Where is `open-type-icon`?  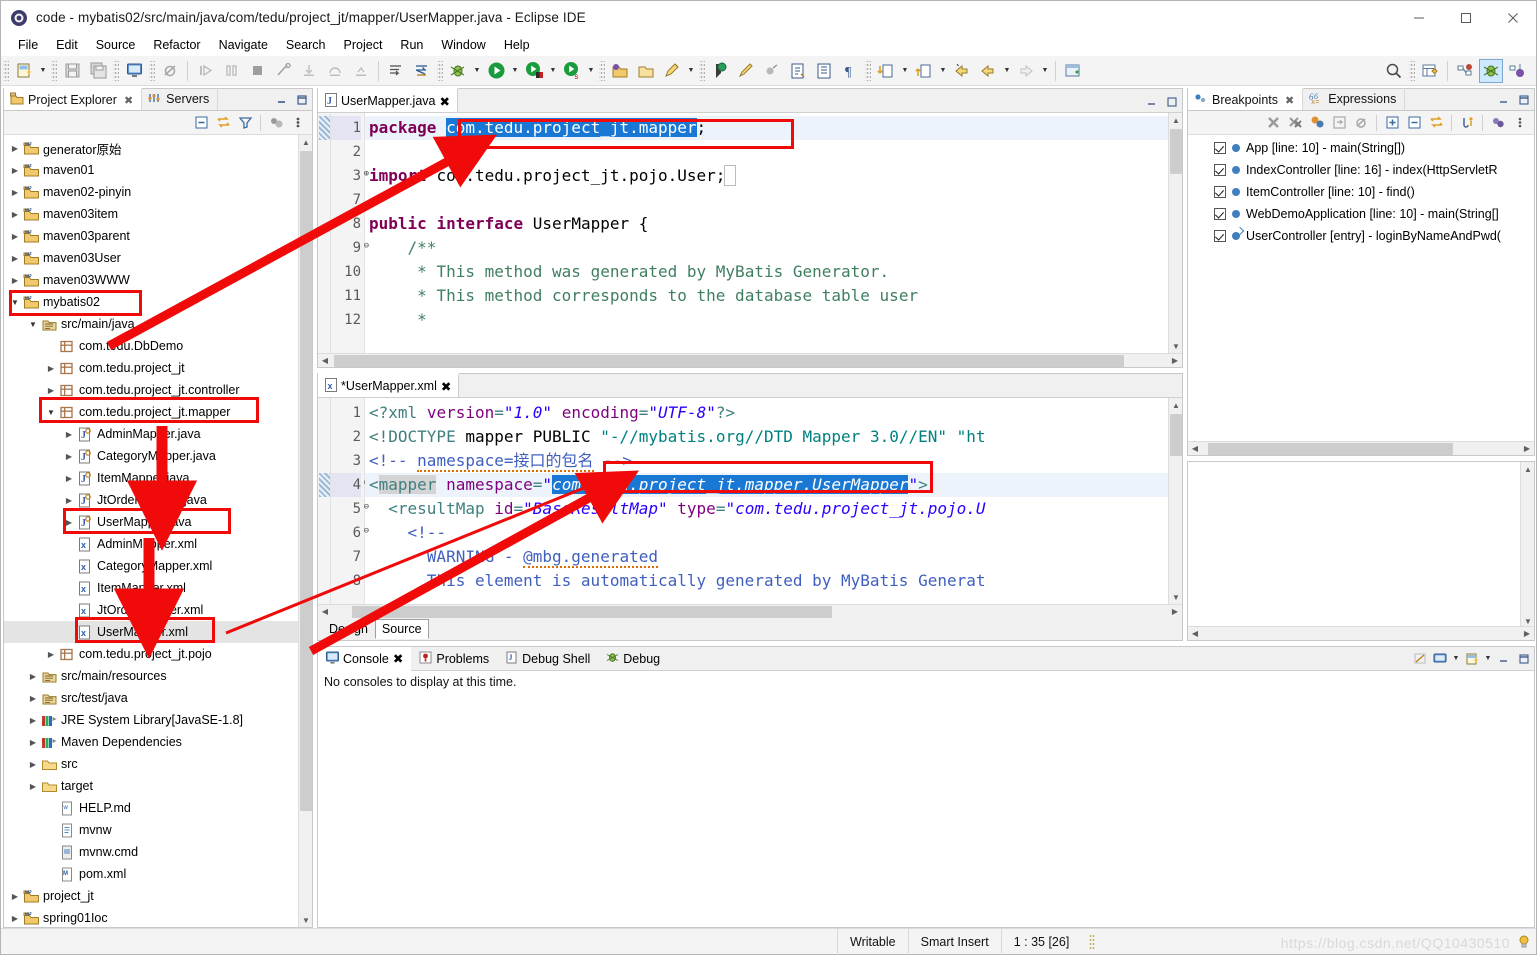 open-type-icon is located at coordinates (646, 71).